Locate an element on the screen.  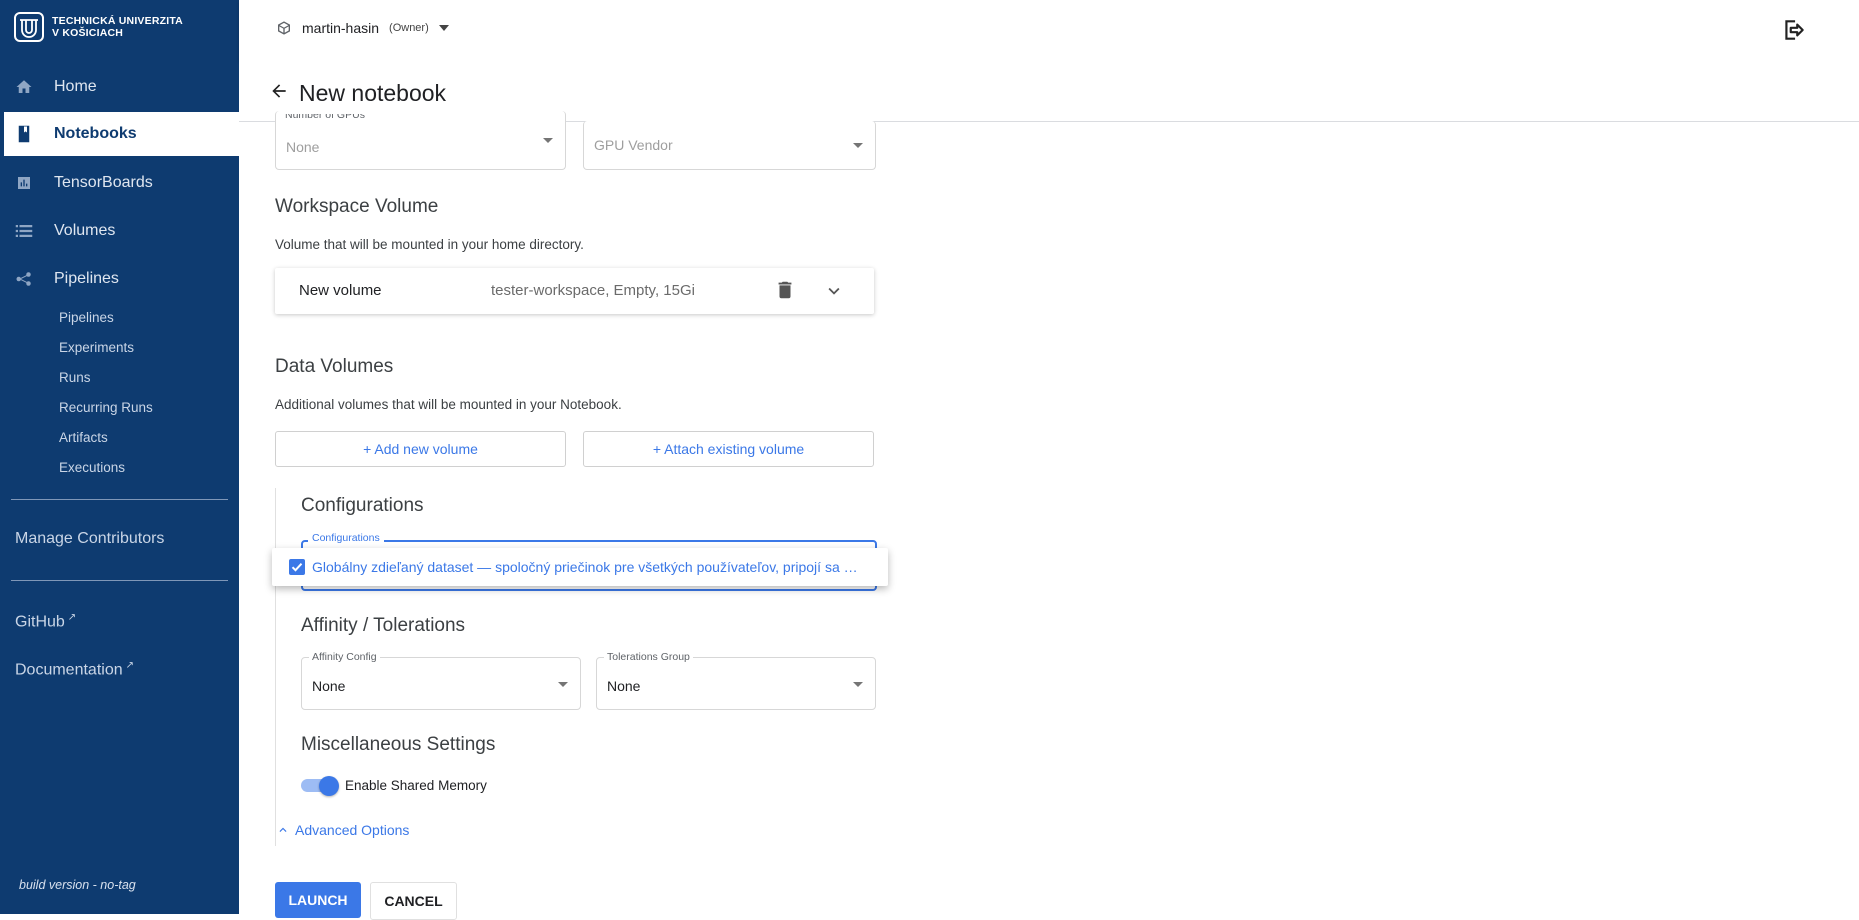
affinity-config-label: Affinity Config is located at coordinates (344, 657).